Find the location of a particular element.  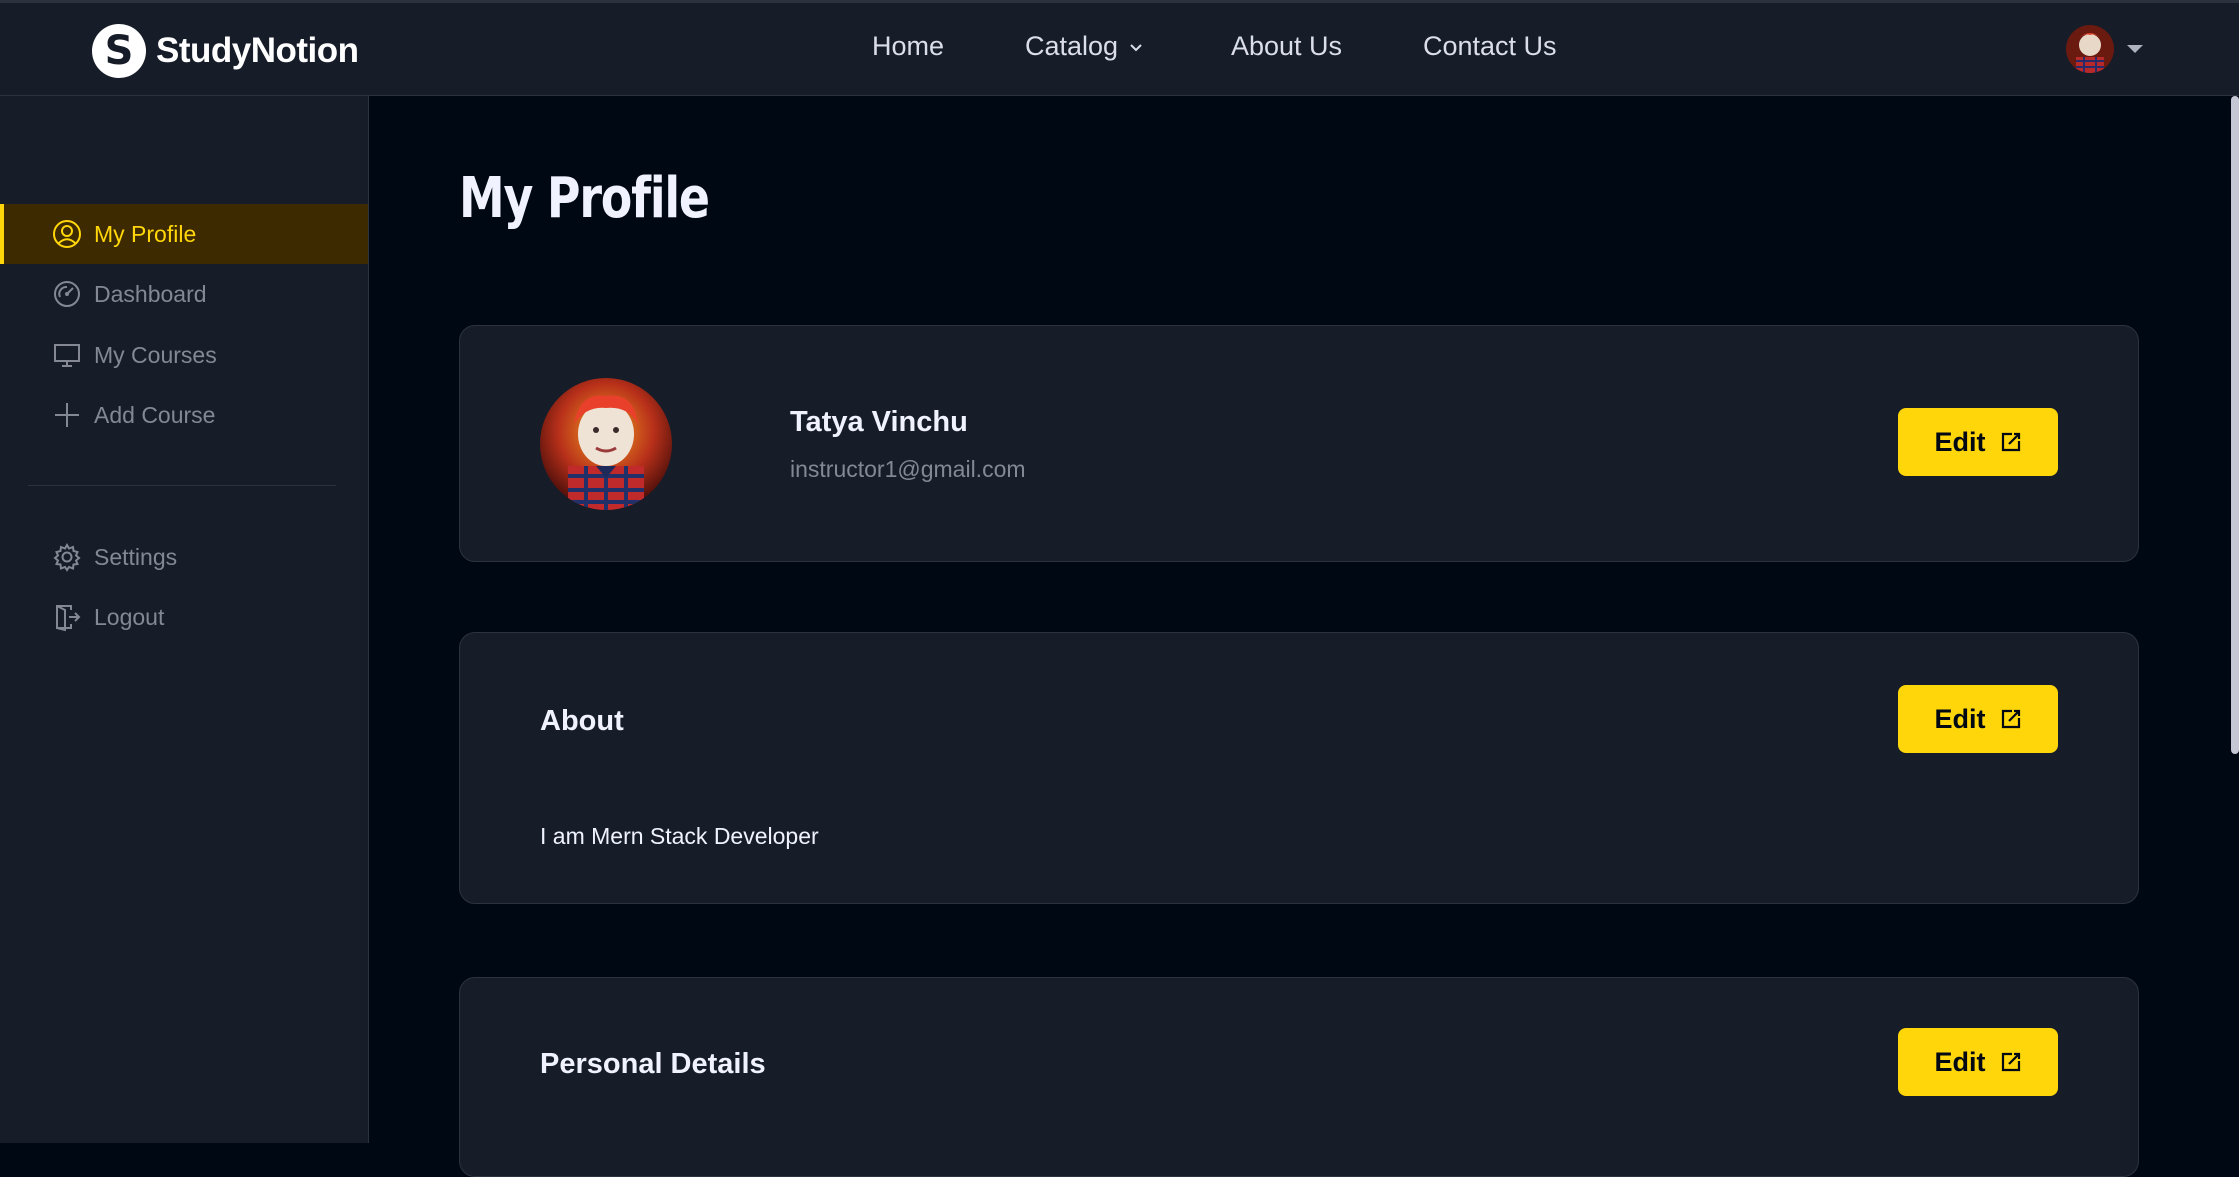

edit-personal-details-button: Edit is located at coordinates (1978, 1062).